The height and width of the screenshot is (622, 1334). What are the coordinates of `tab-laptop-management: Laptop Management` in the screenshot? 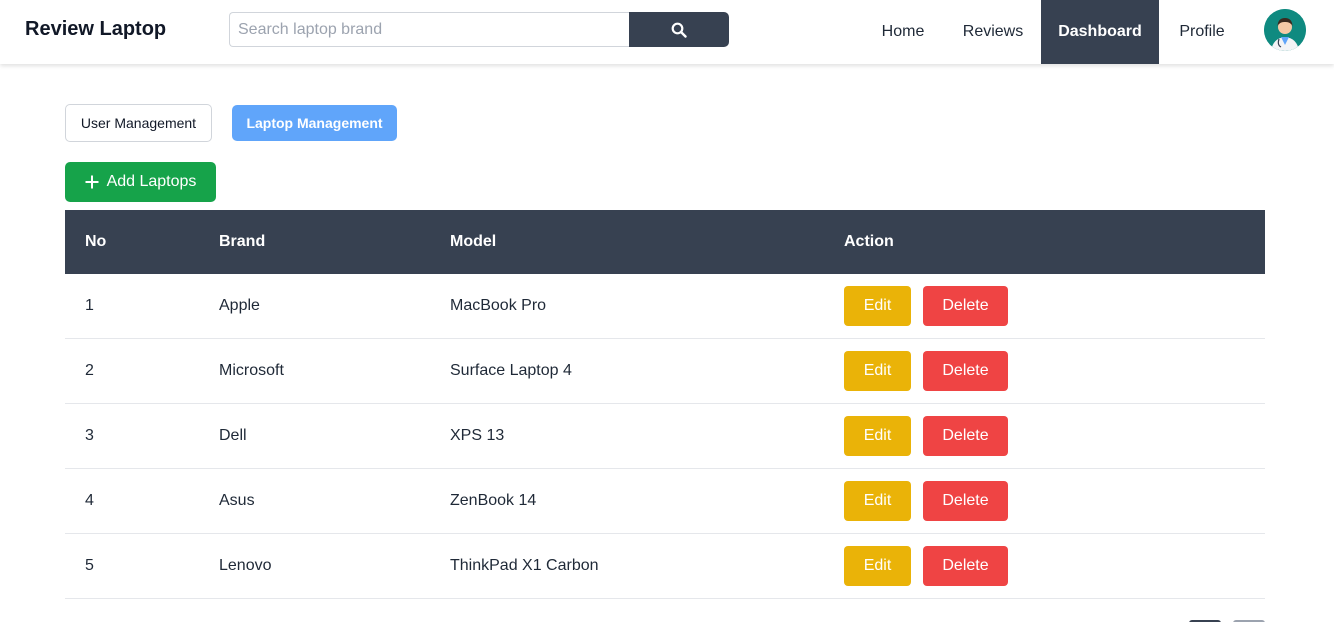 It's located at (314, 123).